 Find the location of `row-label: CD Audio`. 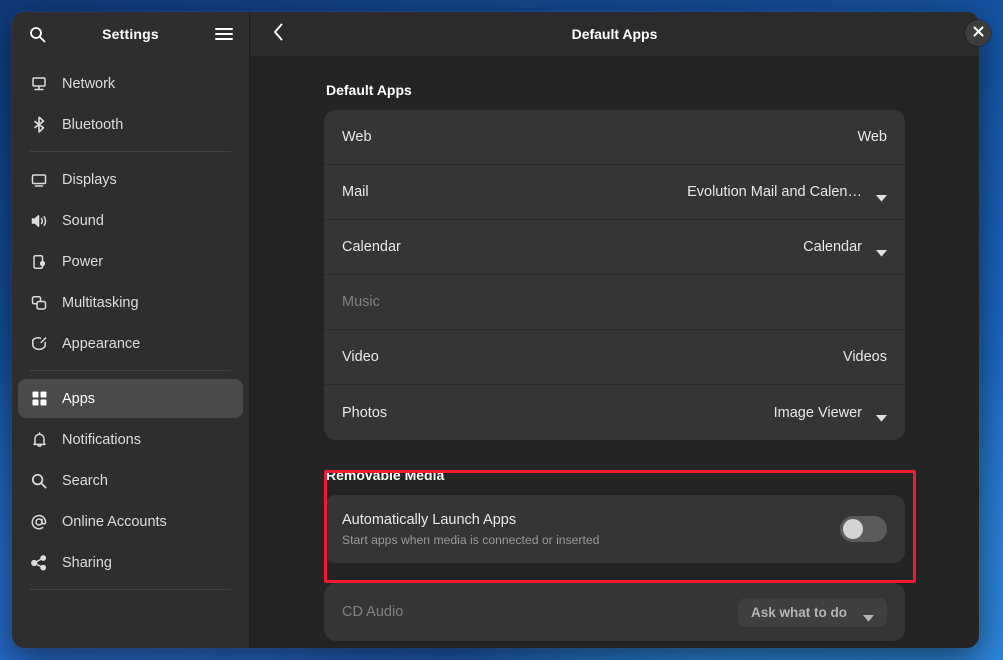

row-label: CD Audio is located at coordinates (373, 612).